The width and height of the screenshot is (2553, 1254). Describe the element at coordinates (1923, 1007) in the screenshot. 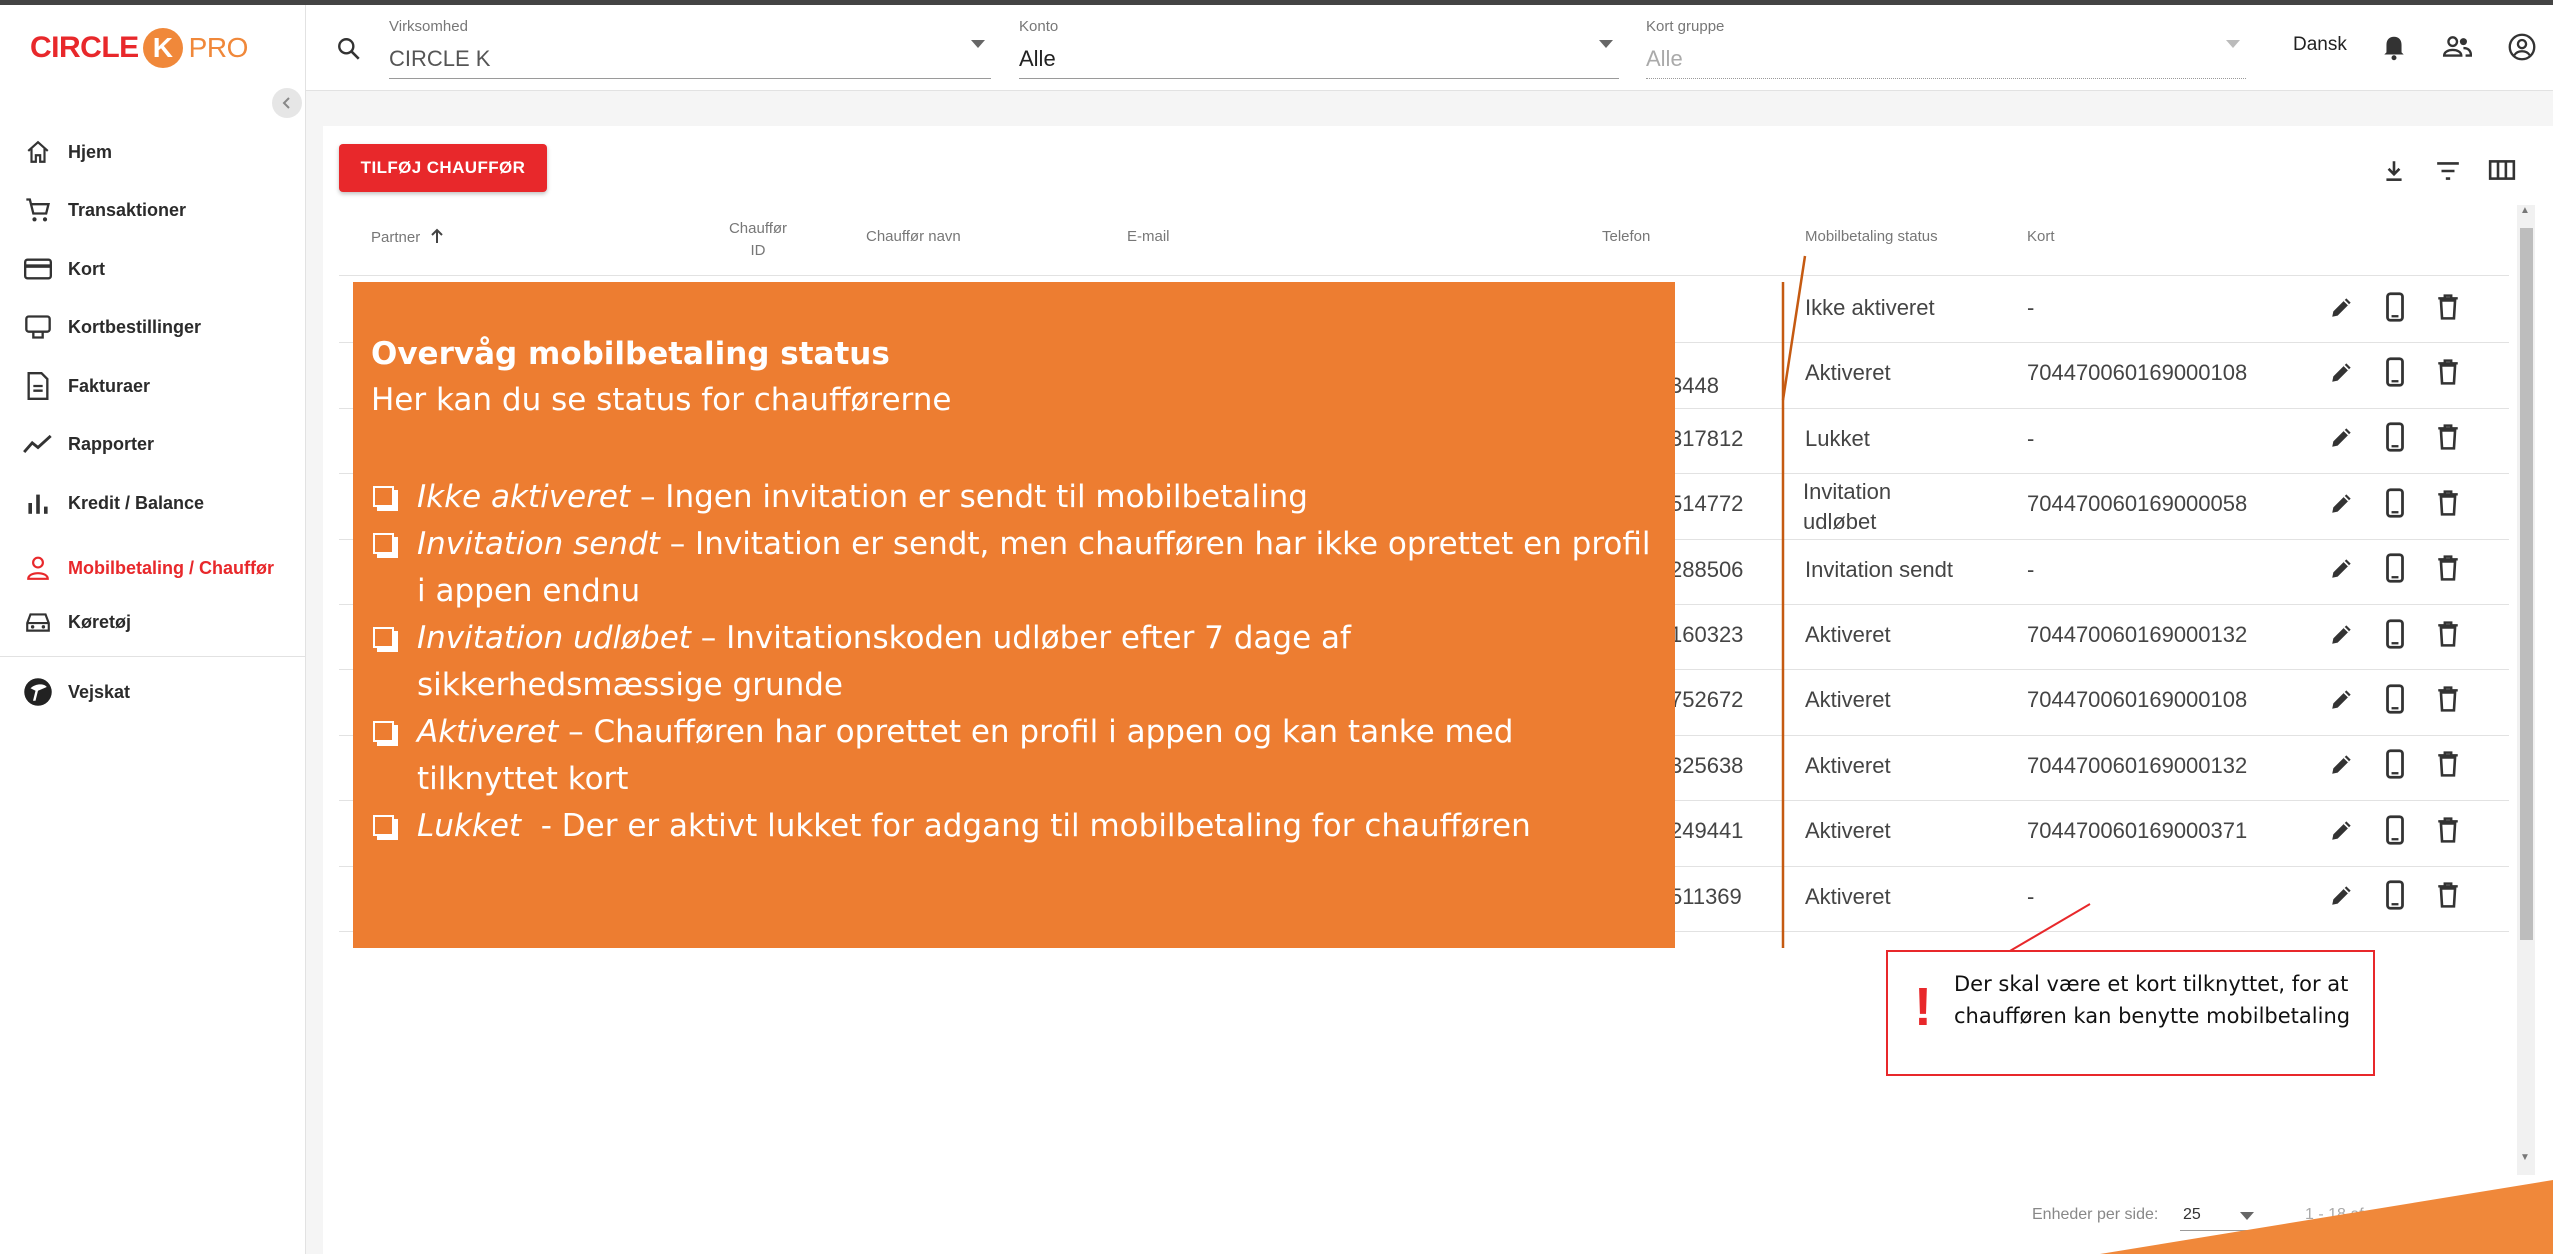

I see `warning-mark: !` at that location.